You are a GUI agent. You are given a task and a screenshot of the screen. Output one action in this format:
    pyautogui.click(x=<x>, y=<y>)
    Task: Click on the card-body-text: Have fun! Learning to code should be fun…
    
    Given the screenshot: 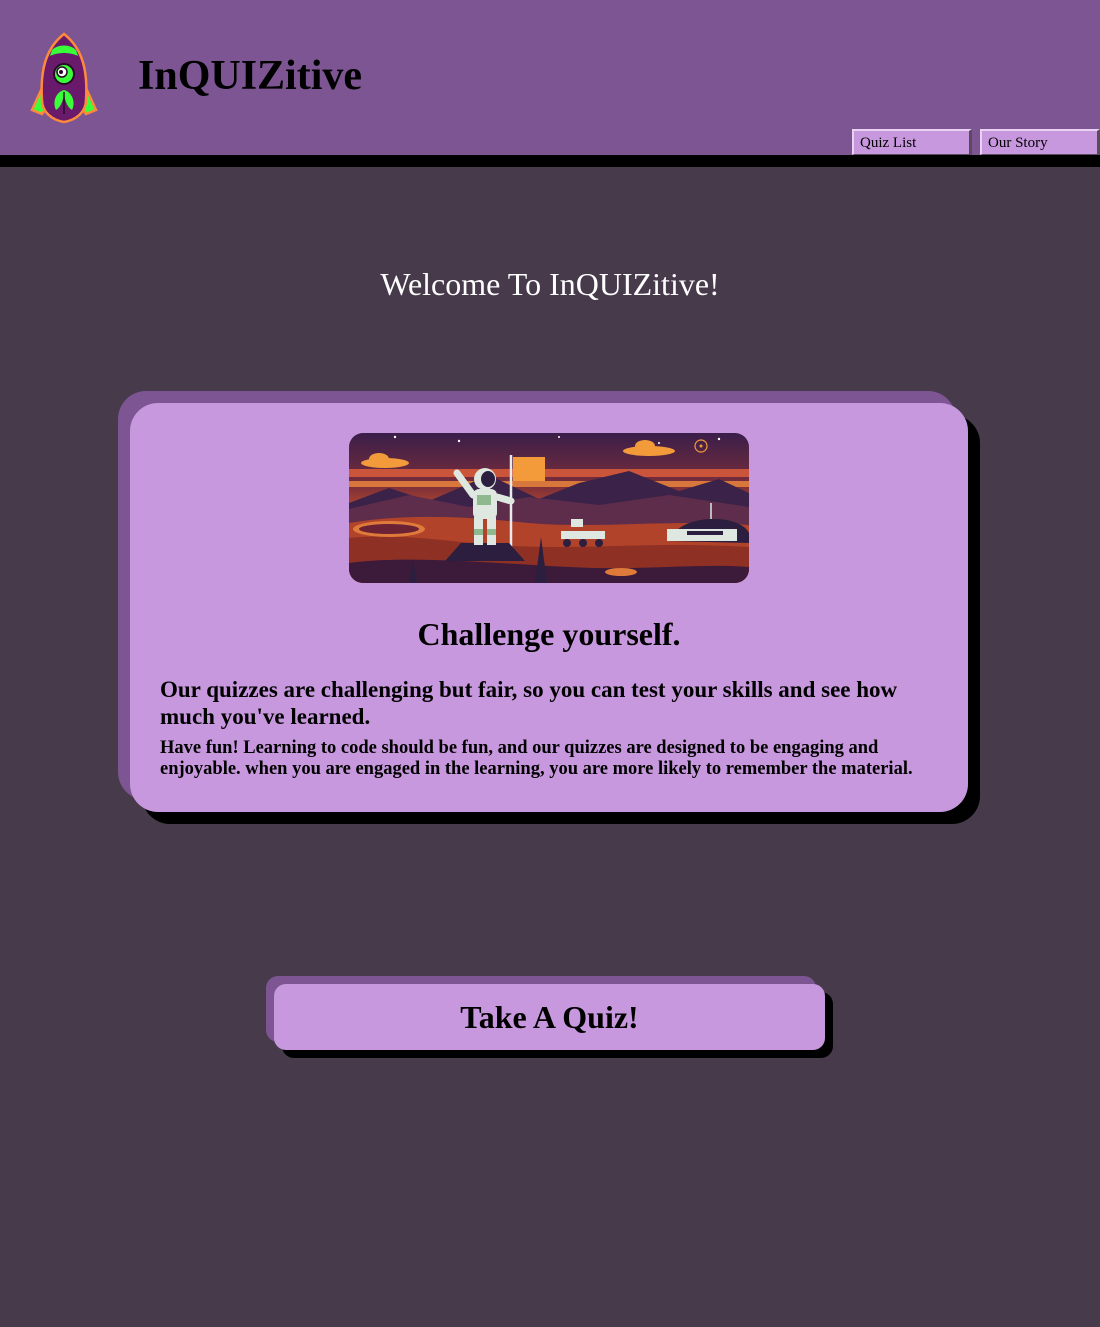 What is the action you would take?
    pyautogui.click(x=536, y=758)
    